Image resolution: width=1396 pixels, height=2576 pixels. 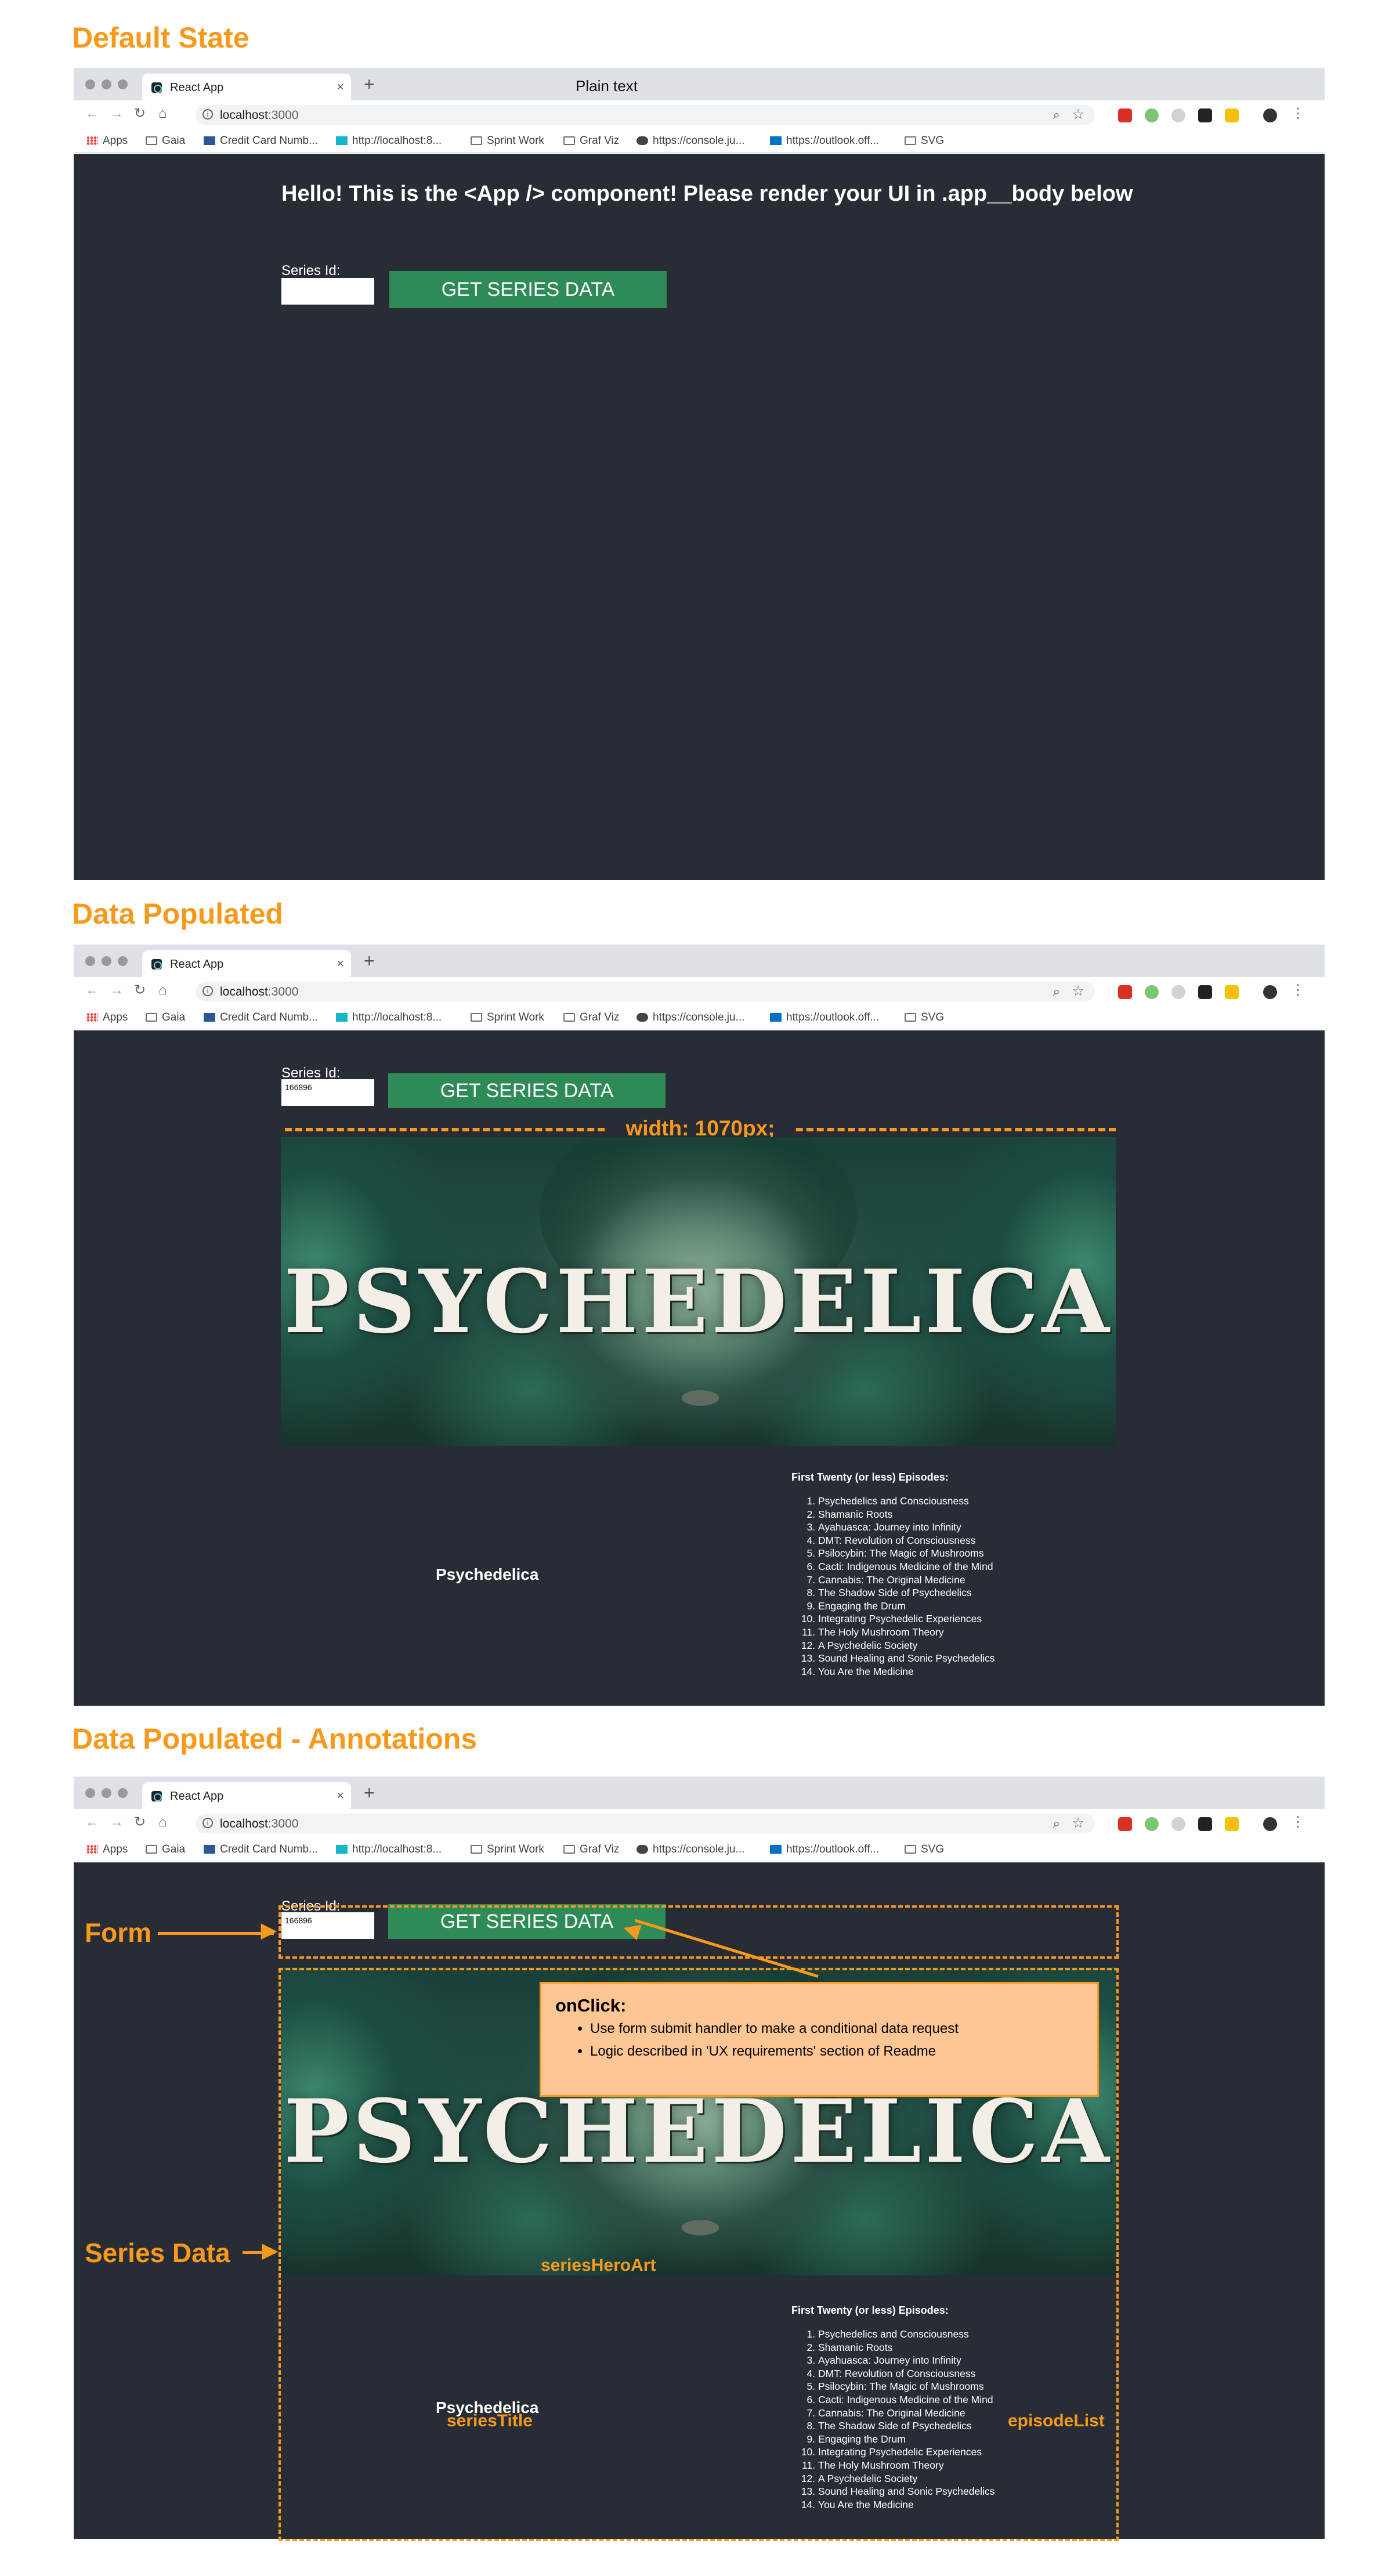 What do you see at coordinates (259, 991) in the screenshot?
I see `url-text: localhost:3000` at bounding box center [259, 991].